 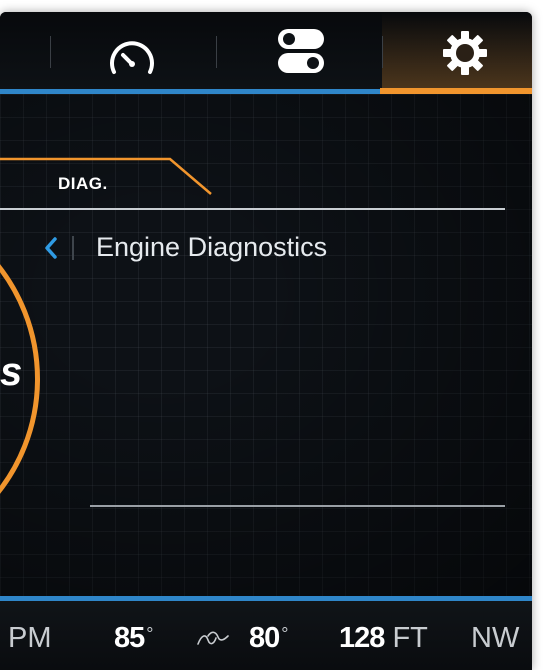 I want to click on title-separator, so click(x=73, y=248).